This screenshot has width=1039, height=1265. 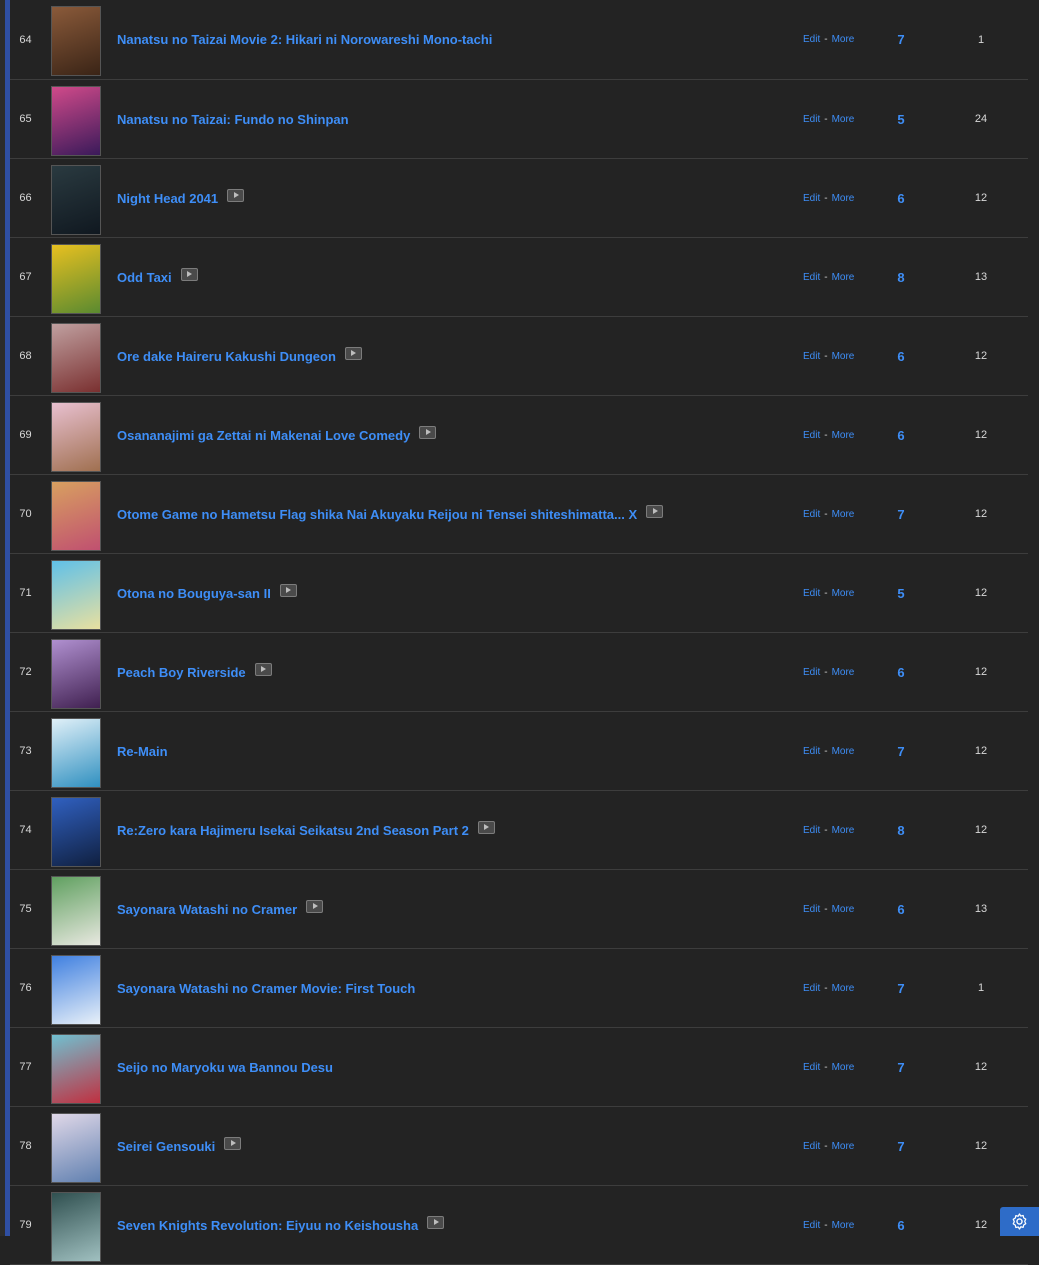 I want to click on row-number: 68, so click(x=25, y=356).